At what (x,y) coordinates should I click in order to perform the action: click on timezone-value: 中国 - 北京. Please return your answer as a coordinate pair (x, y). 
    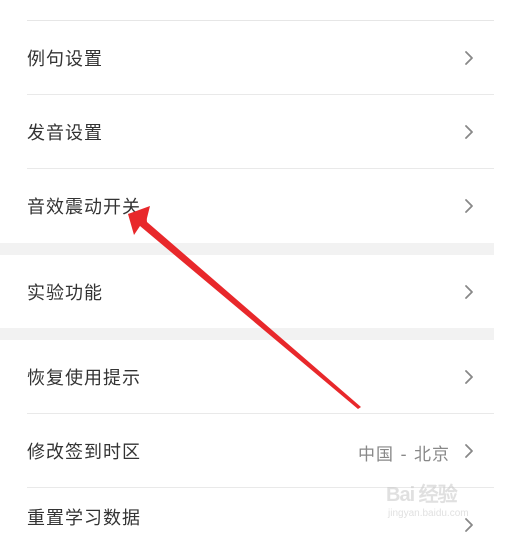
    Looking at the image, I should click on (404, 455).